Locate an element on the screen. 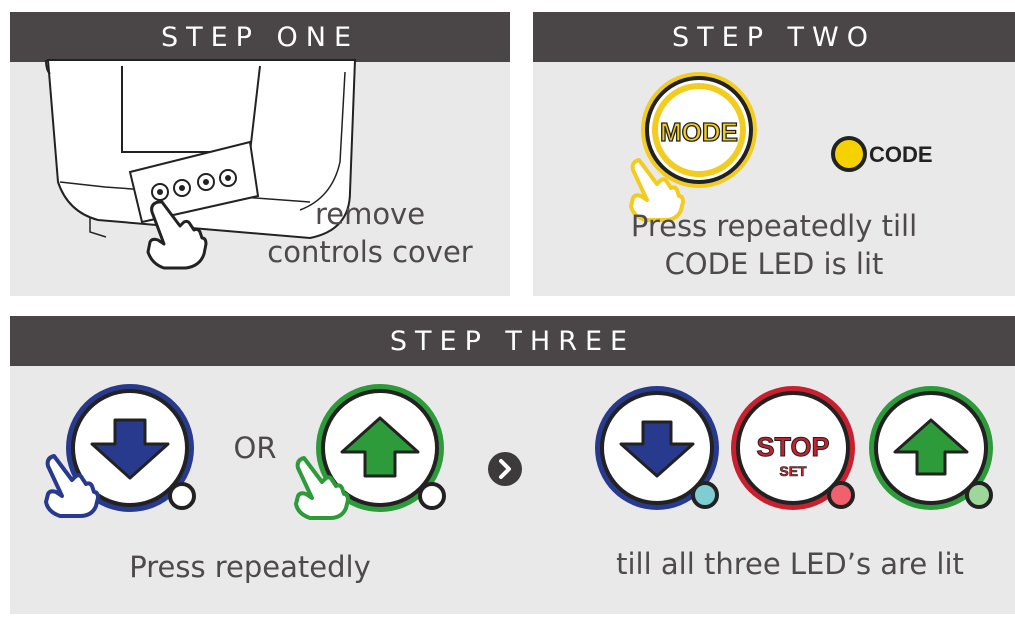 This screenshot has width=1015, height=617. set-label: SET is located at coordinates (793, 471).